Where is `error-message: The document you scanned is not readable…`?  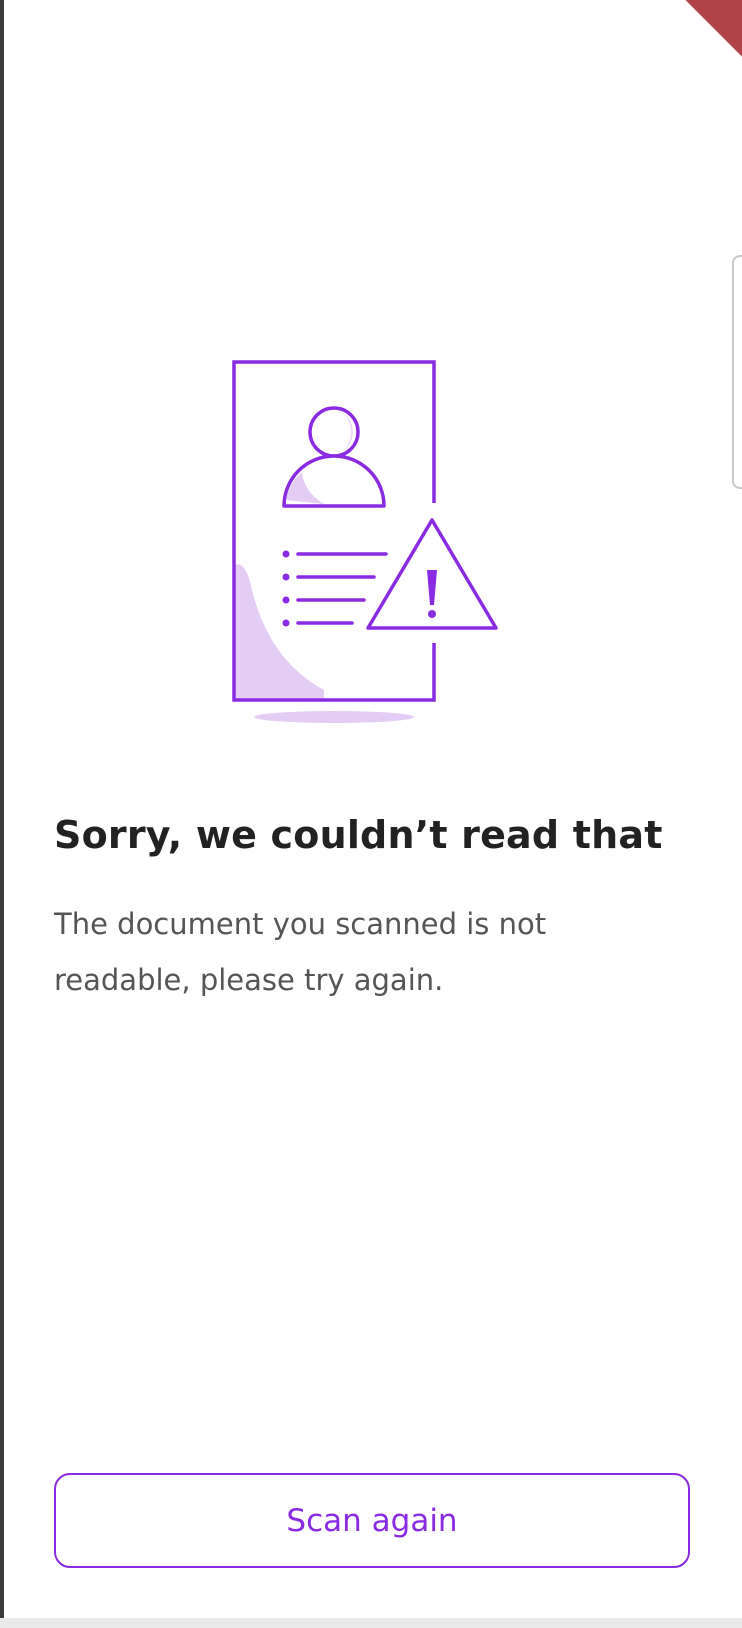 error-message: The document you scanned is not readable… is located at coordinates (300, 952).